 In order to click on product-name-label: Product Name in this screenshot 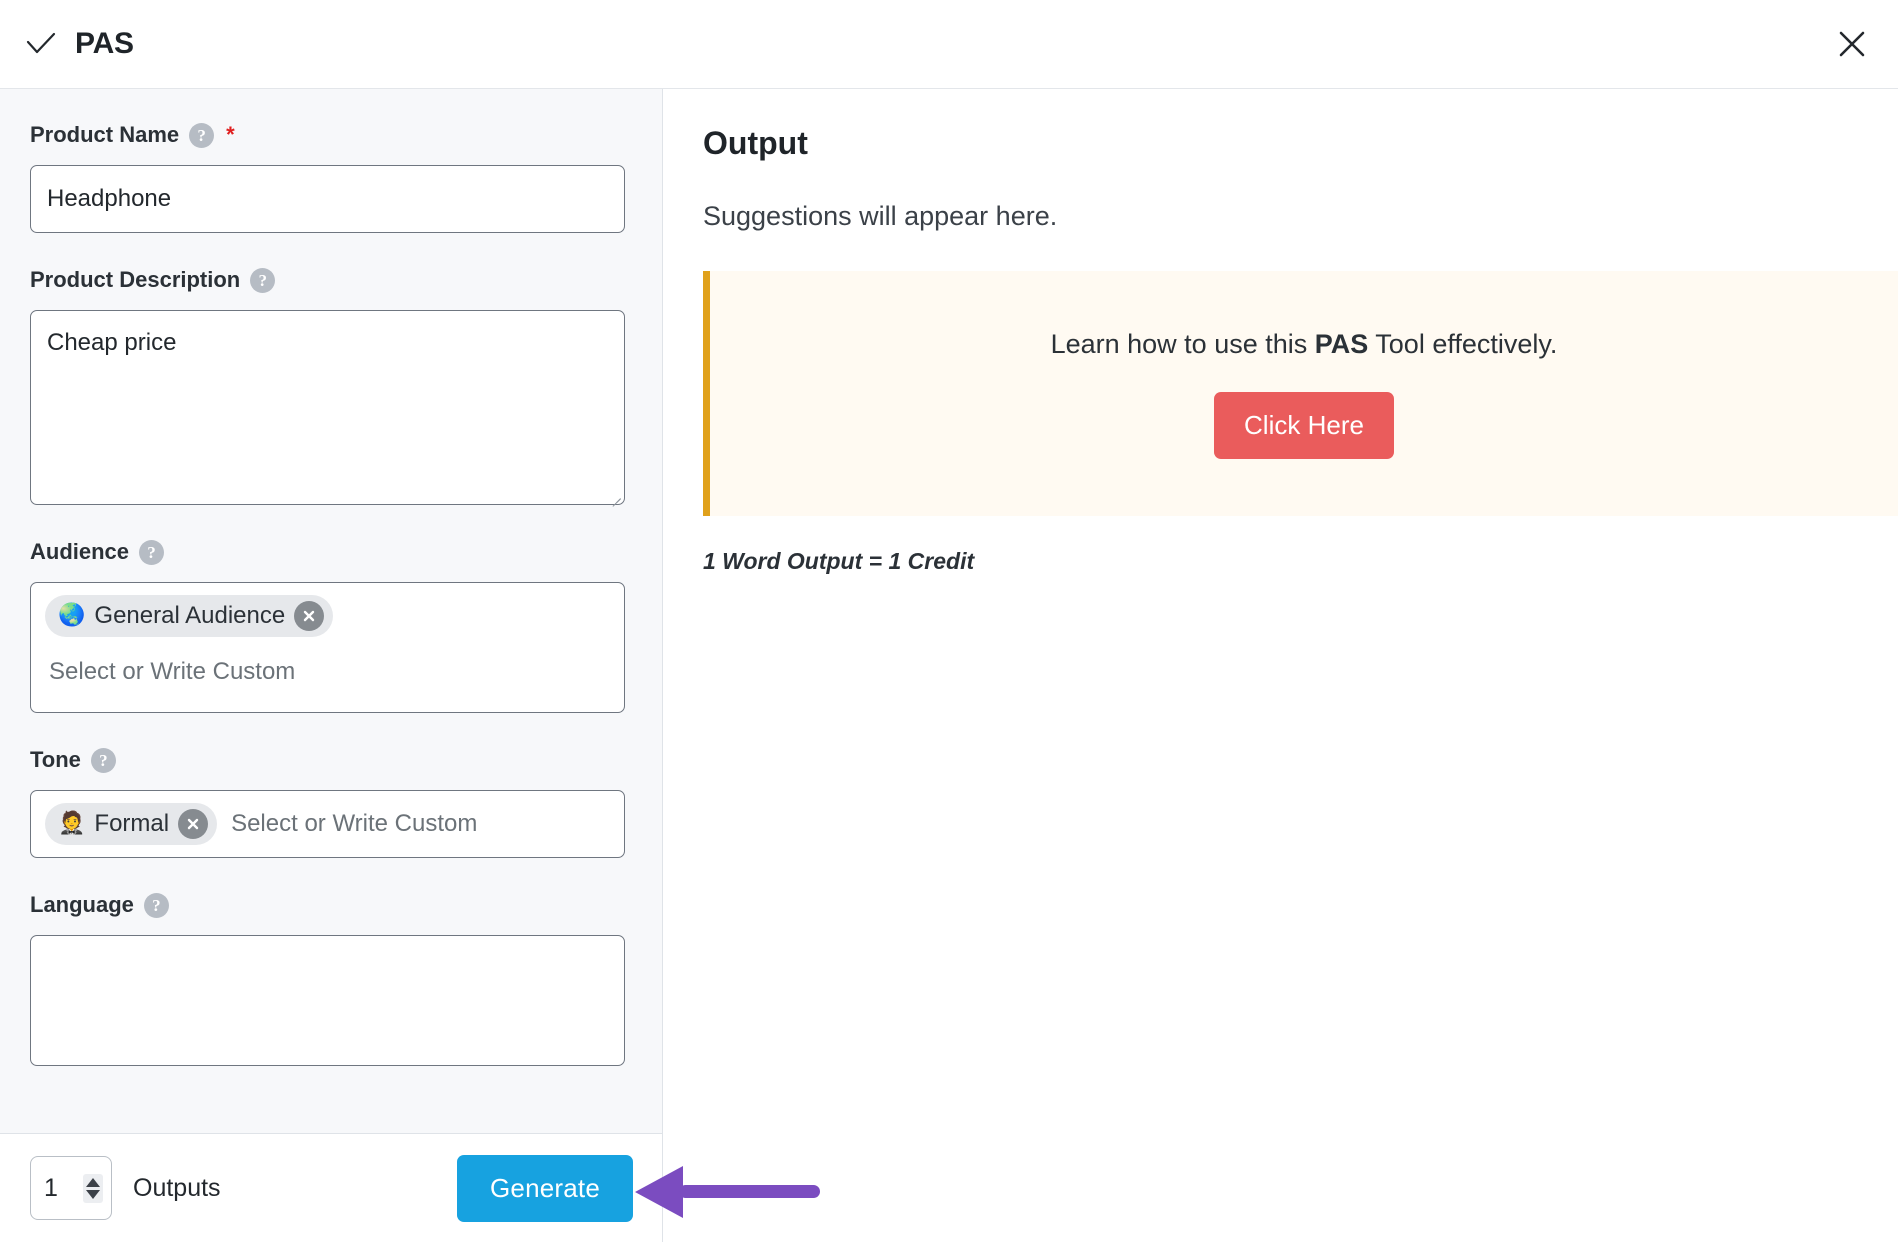, I will do `click(105, 134)`.